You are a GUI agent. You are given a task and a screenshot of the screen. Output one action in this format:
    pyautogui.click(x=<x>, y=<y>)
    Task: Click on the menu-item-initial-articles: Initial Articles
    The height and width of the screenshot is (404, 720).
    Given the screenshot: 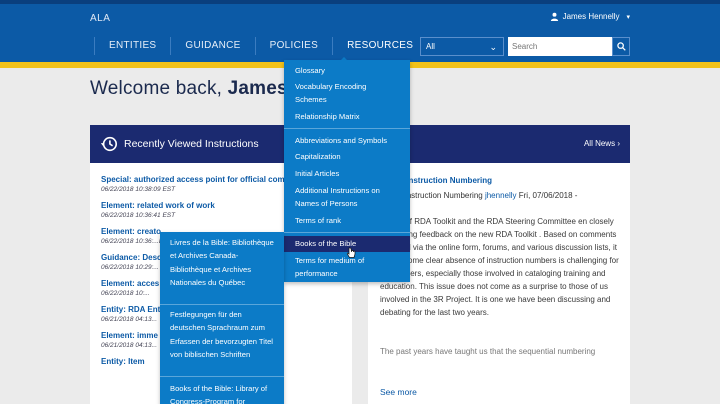 What is the action you would take?
    pyautogui.click(x=347, y=173)
    